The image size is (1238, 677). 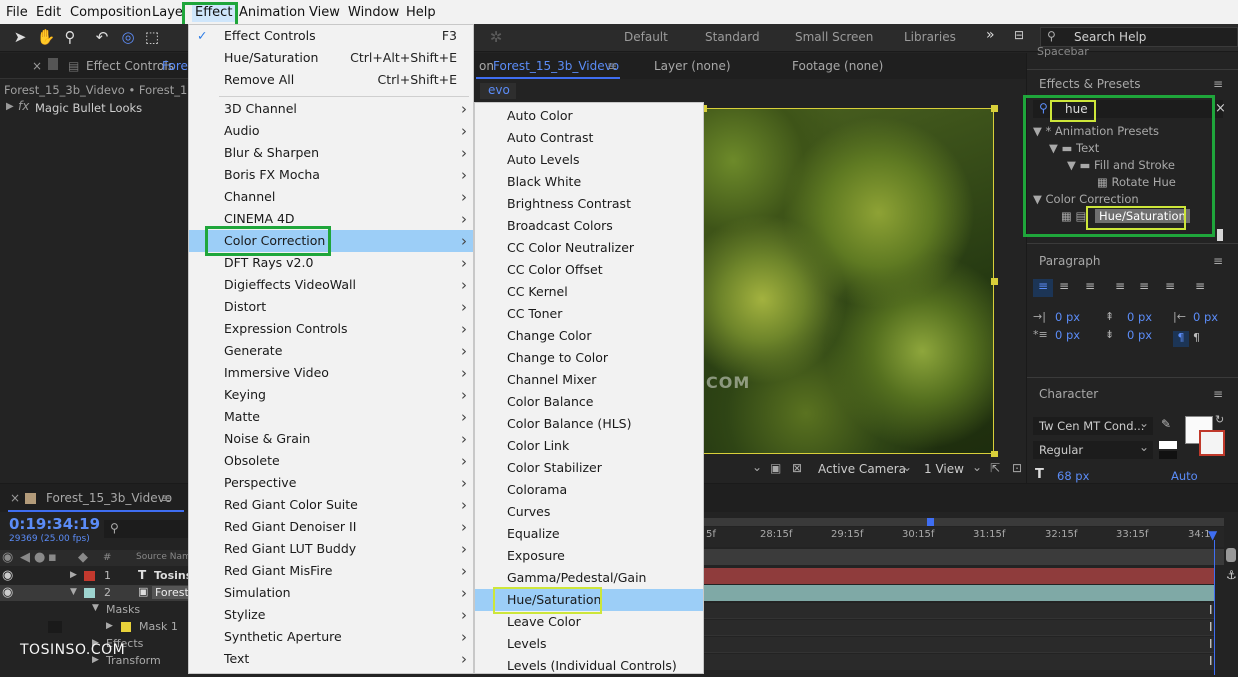 What do you see at coordinates (589, 292) in the screenshot?
I see `color-correction-item: CC Kernel` at bounding box center [589, 292].